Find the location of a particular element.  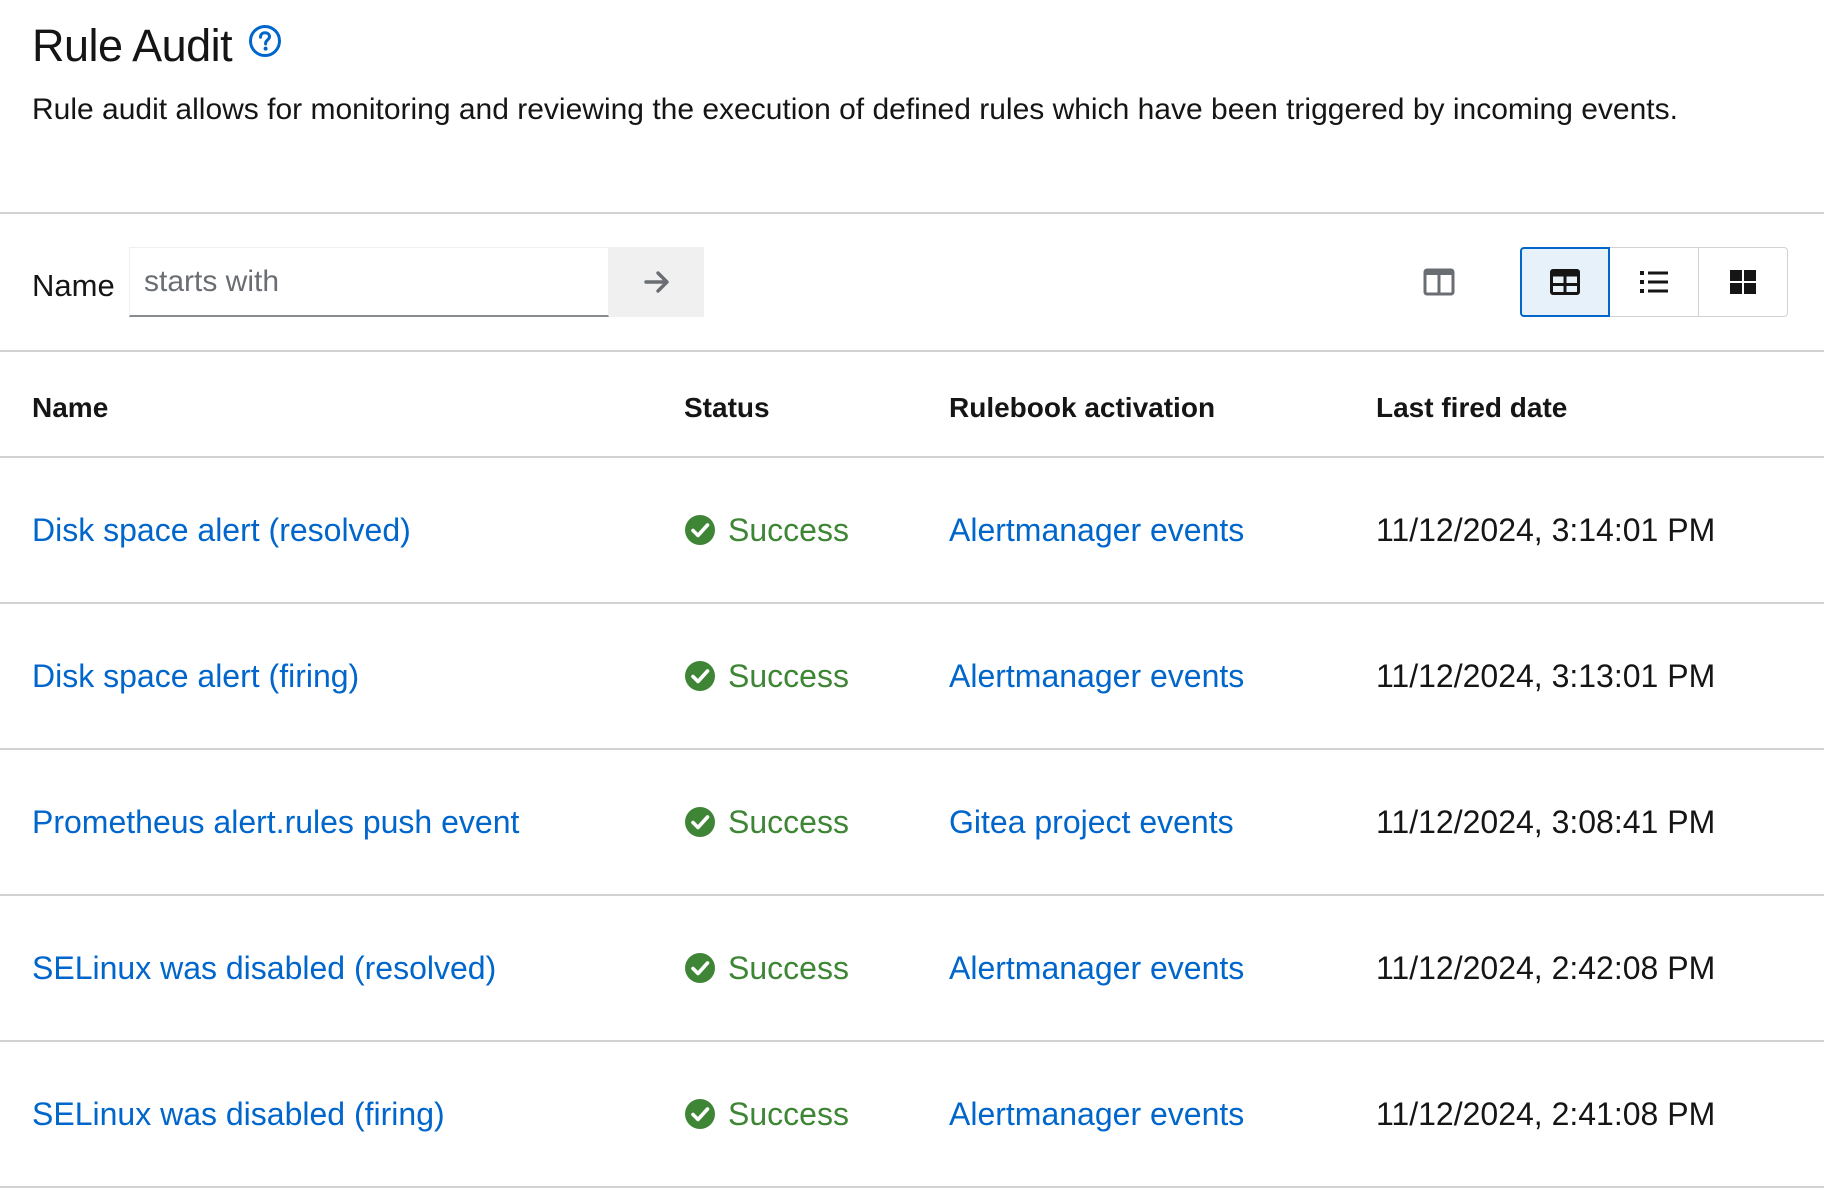

column-header-rulebook-activation: Rulebook activation is located at coordinates (1082, 408).